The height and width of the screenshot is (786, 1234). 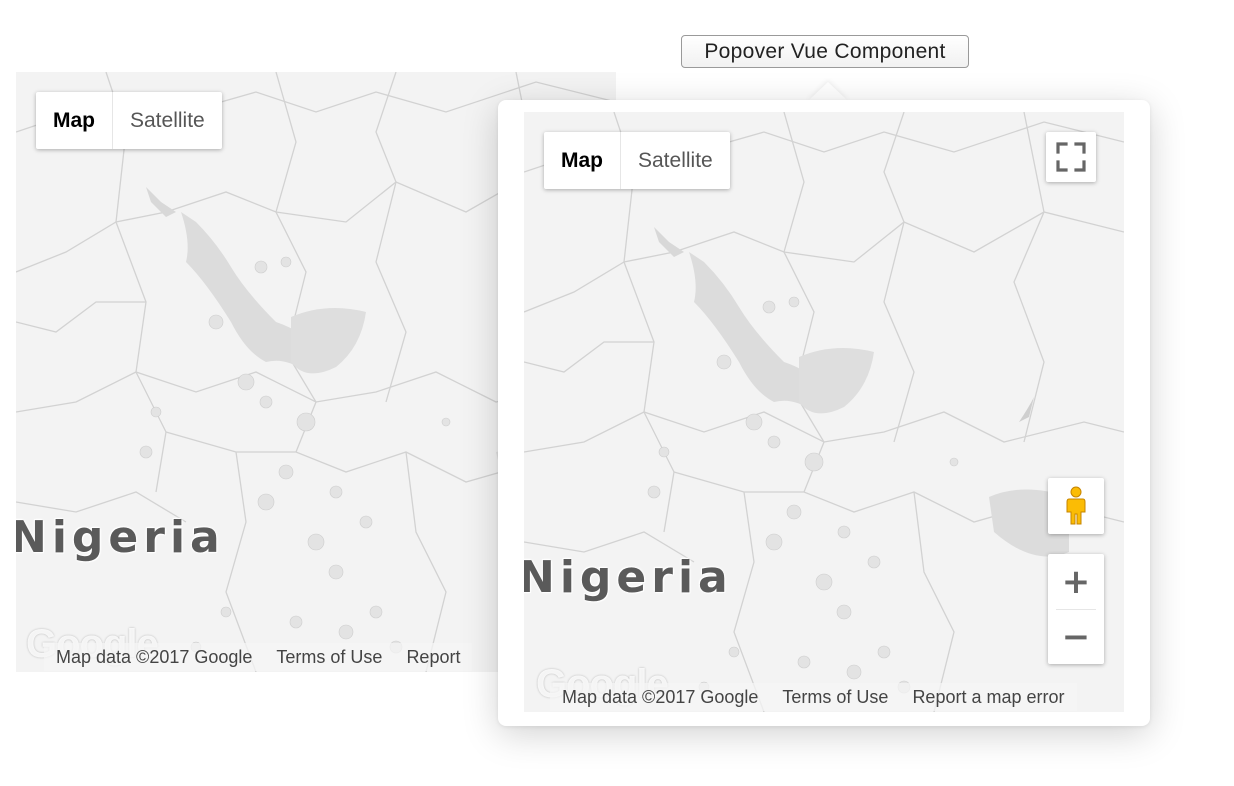 I want to click on fullscreen-button, so click(x=1071, y=157).